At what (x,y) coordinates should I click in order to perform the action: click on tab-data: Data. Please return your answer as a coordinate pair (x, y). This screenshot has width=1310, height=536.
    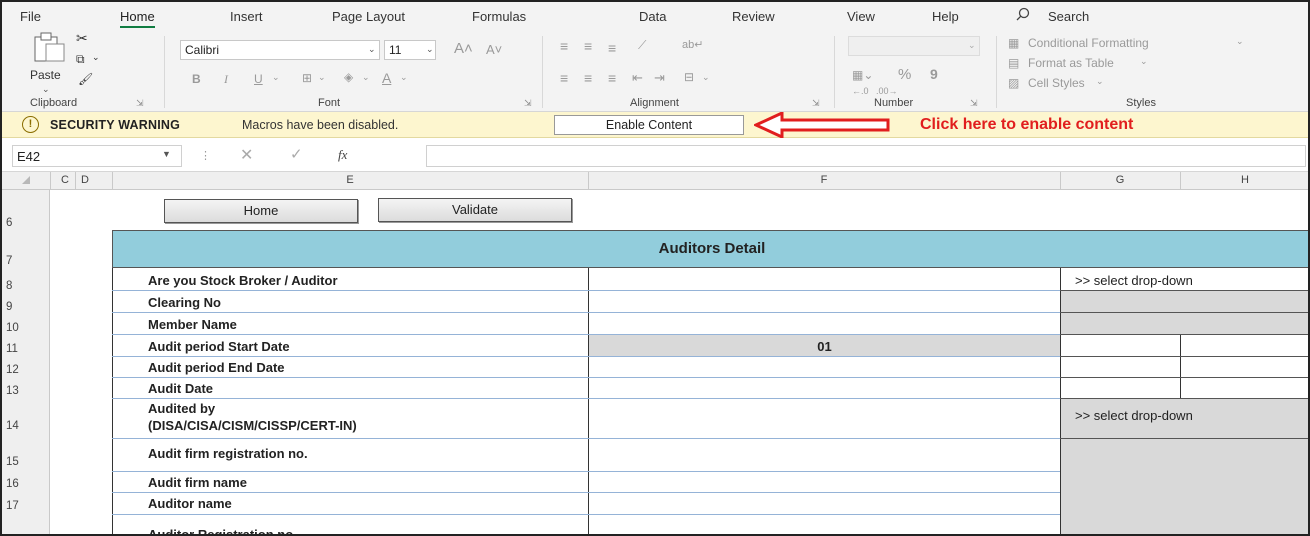
    Looking at the image, I should click on (652, 16).